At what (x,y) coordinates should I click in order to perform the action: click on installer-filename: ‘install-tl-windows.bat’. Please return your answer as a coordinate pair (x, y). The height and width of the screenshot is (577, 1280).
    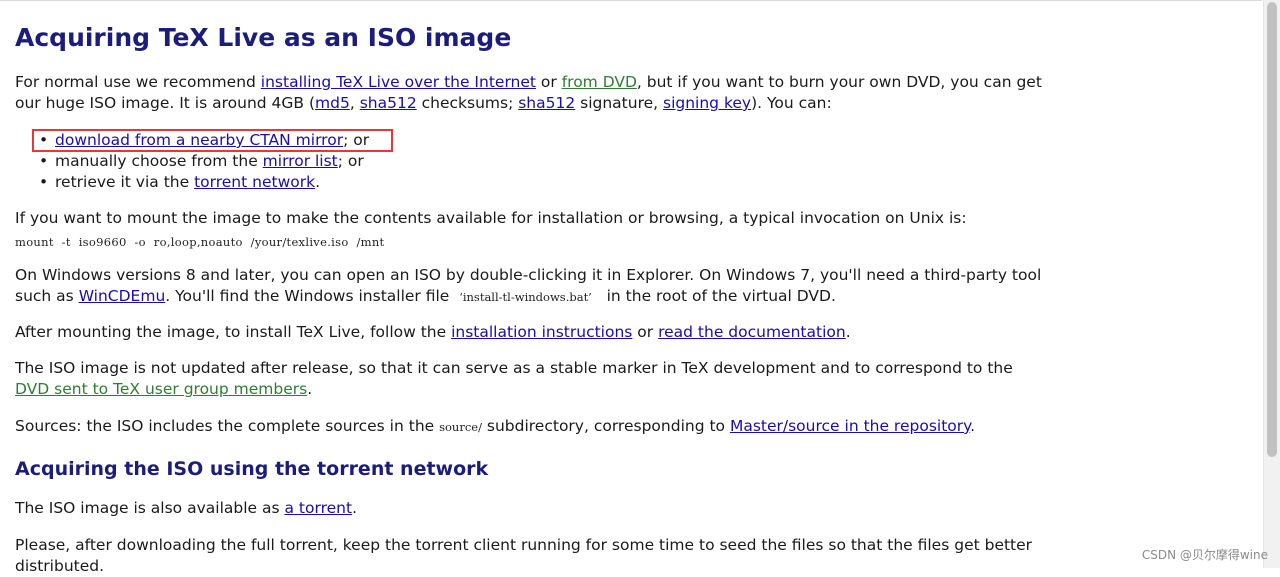
    Looking at the image, I should click on (525, 297).